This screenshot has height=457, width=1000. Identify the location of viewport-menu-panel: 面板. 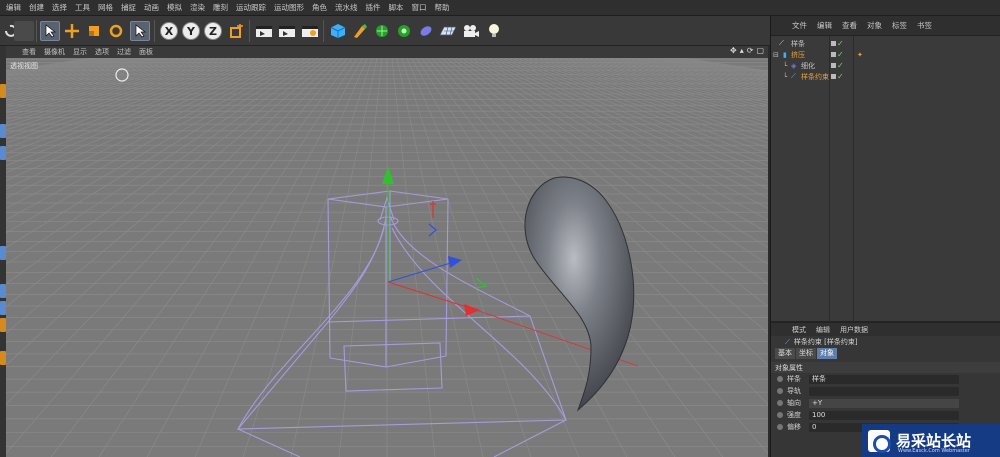
(146, 52).